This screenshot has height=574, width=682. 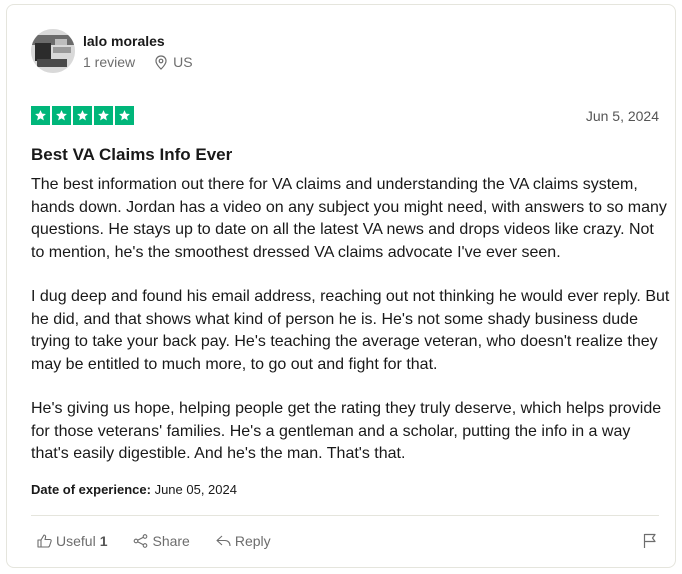 I want to click on share-icon, so click(x=141, y=541).